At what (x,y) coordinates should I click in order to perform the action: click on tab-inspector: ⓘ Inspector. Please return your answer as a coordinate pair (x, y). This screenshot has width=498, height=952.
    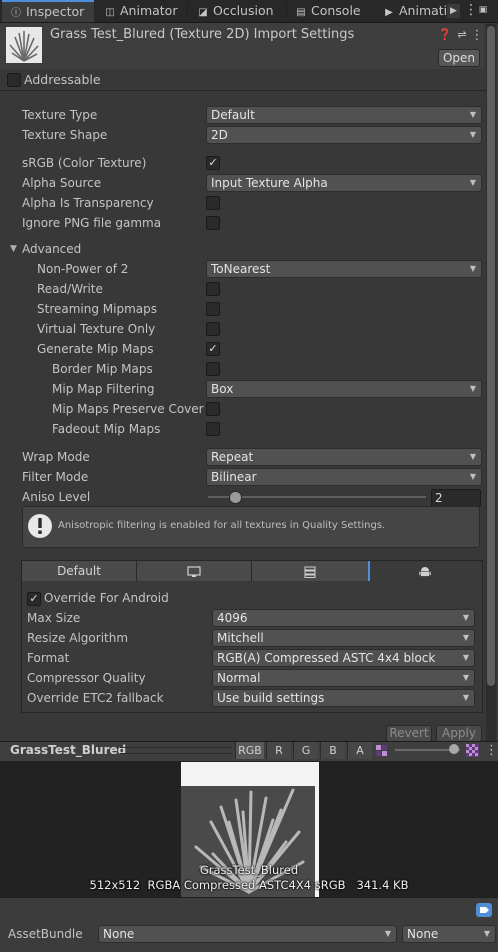
    Looking at the image, I should click on (48, 11).